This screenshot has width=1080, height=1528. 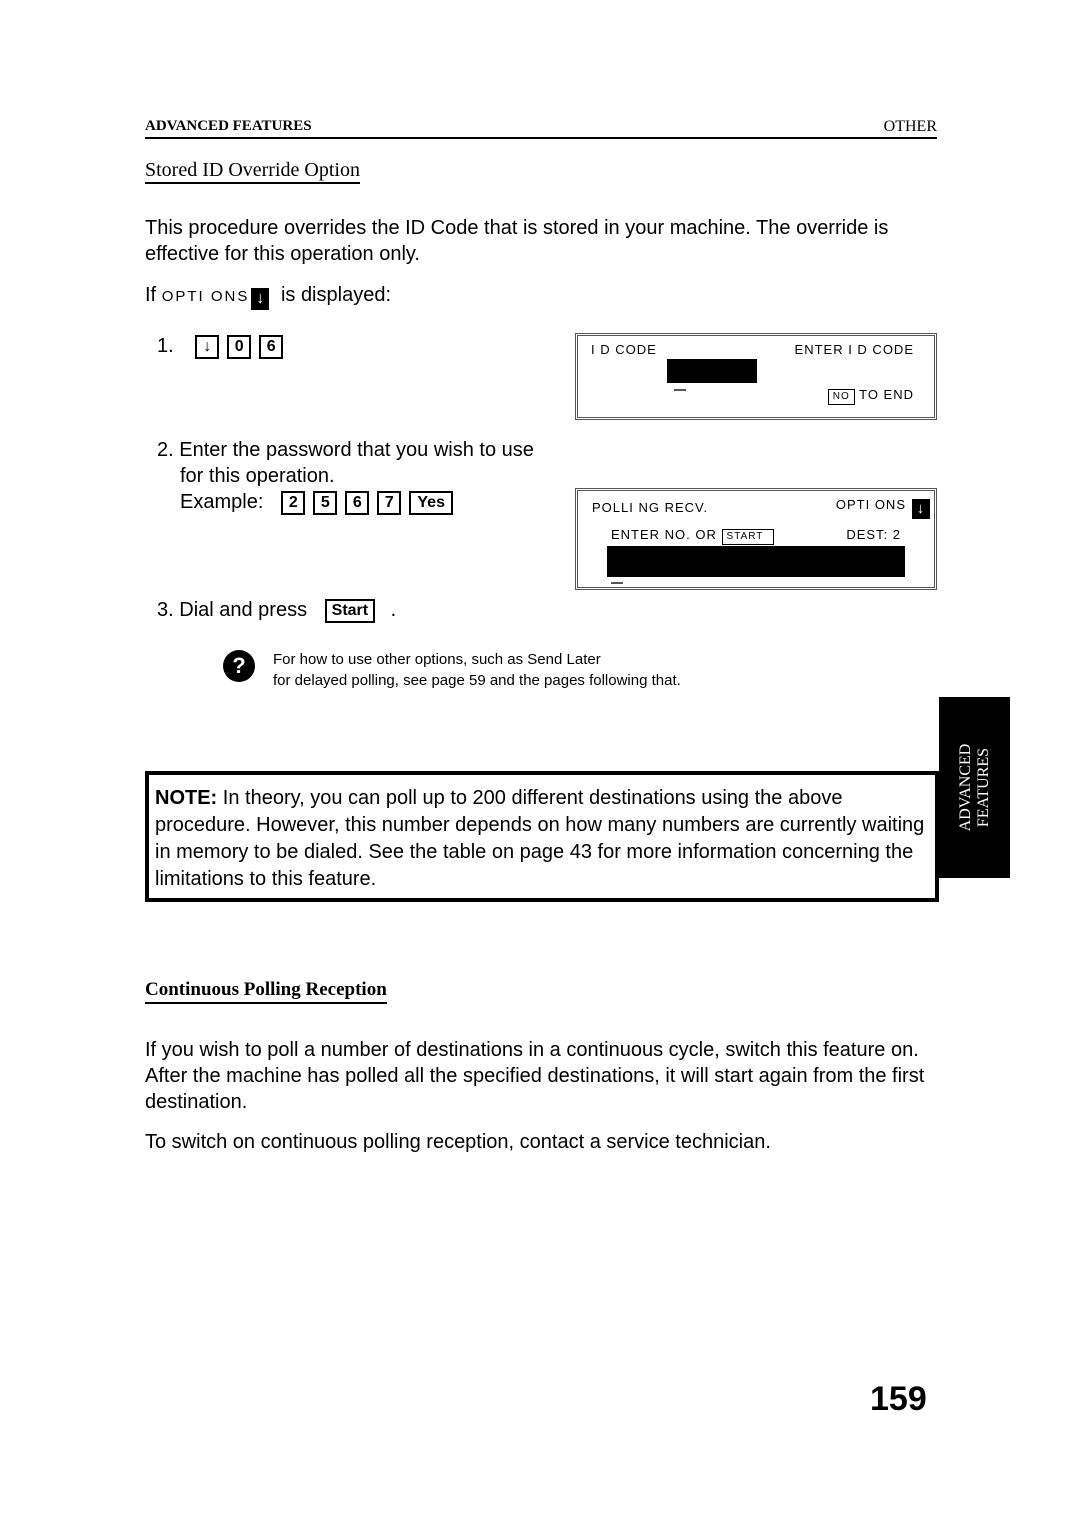 What do you see at coordinates (624, 349) in the screenshot?
I see `lcd-title: I D CODE` at bounding box center [624, 349].